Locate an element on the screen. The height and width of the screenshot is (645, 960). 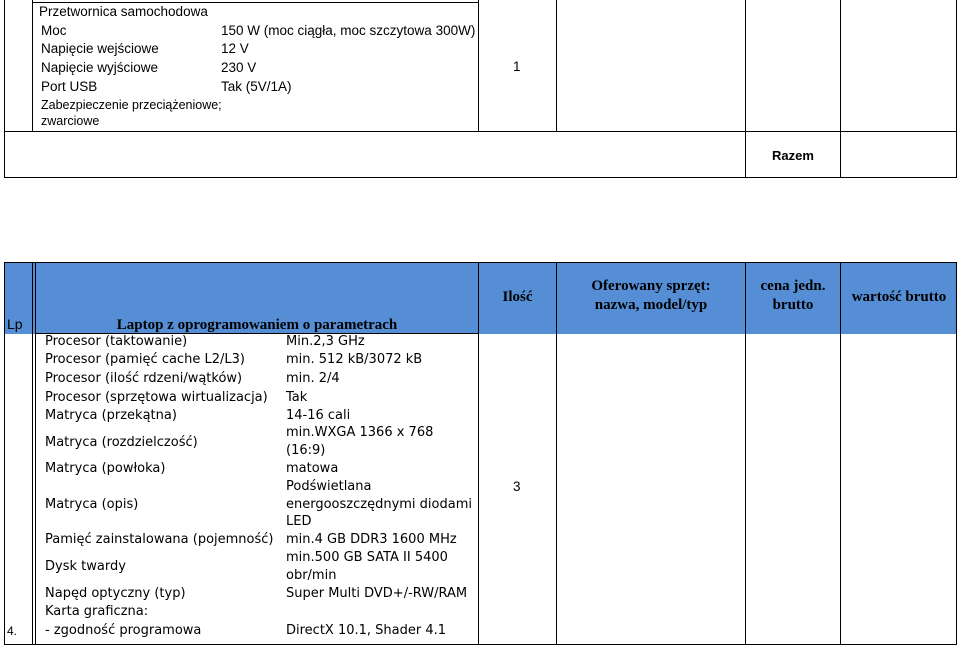
laptop-spec-value: min.500 GB SATA II 5400 is located at coordinates (367, 557).